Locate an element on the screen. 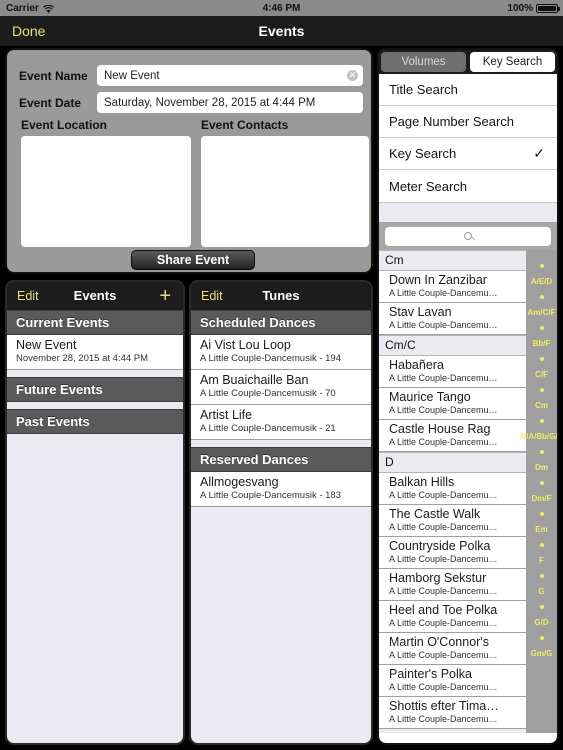 This screenshot has width=563, height=750. list-item-subtitle: November 28, 2015 at 4:44 PM is located at coordinates (82, 358).